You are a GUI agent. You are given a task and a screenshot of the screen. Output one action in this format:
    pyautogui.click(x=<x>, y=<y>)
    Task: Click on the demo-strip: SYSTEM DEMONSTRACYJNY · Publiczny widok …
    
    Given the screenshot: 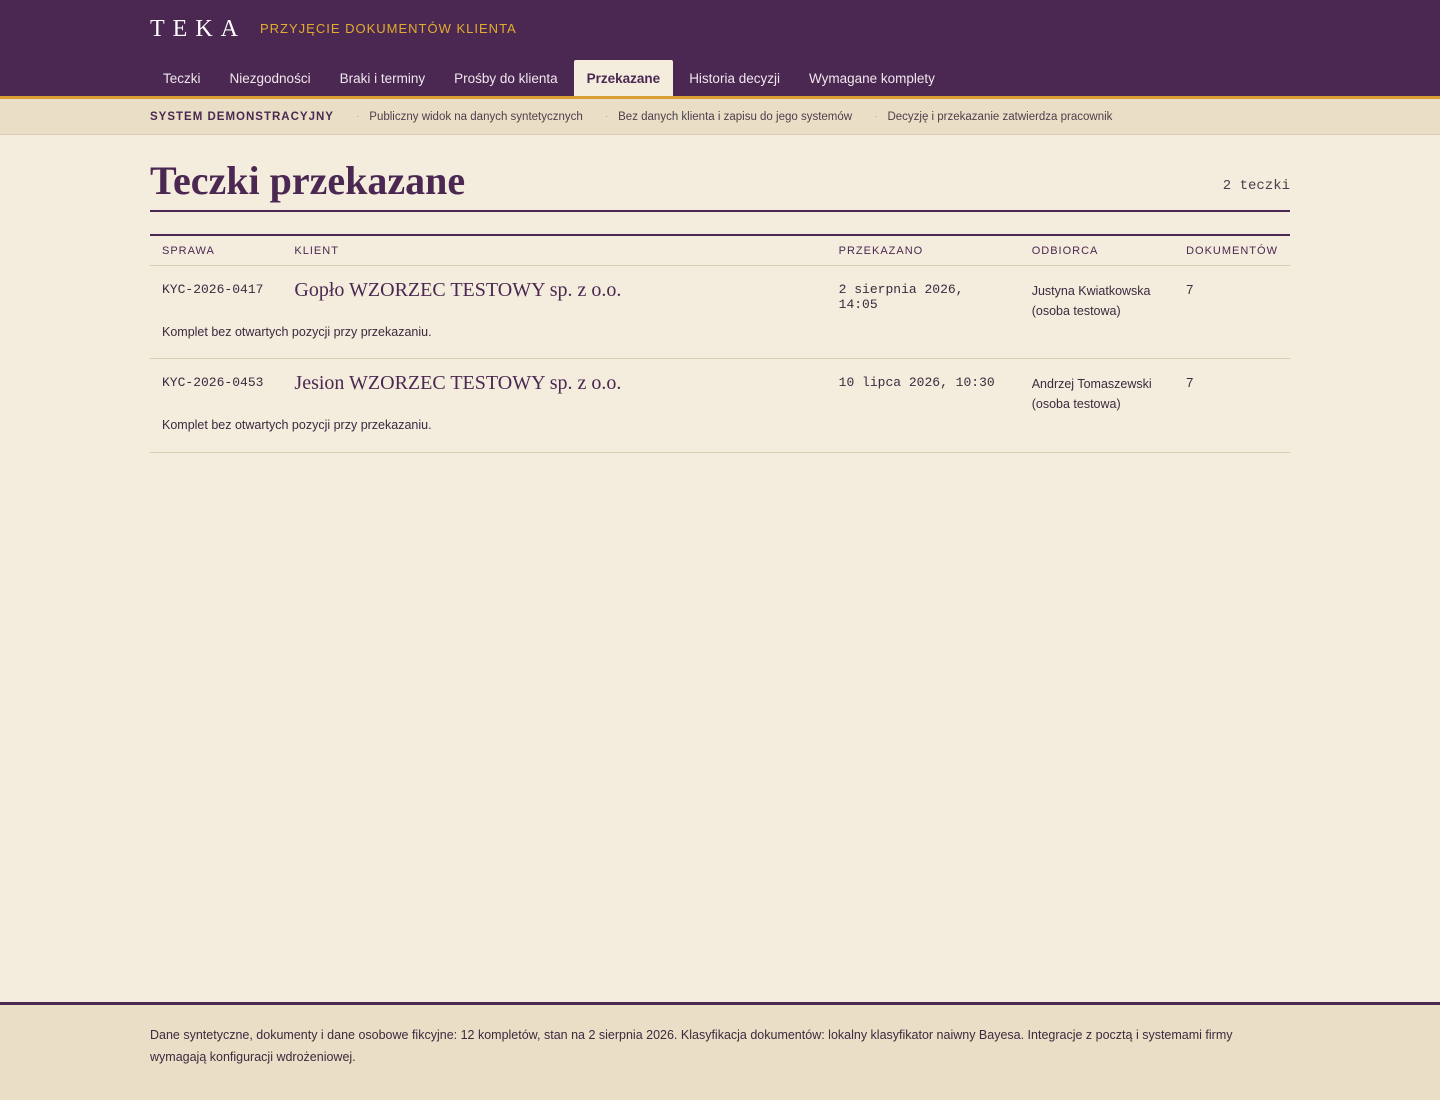 What is the action you would take?
    pyautogui.click(x=720, y=117)
    